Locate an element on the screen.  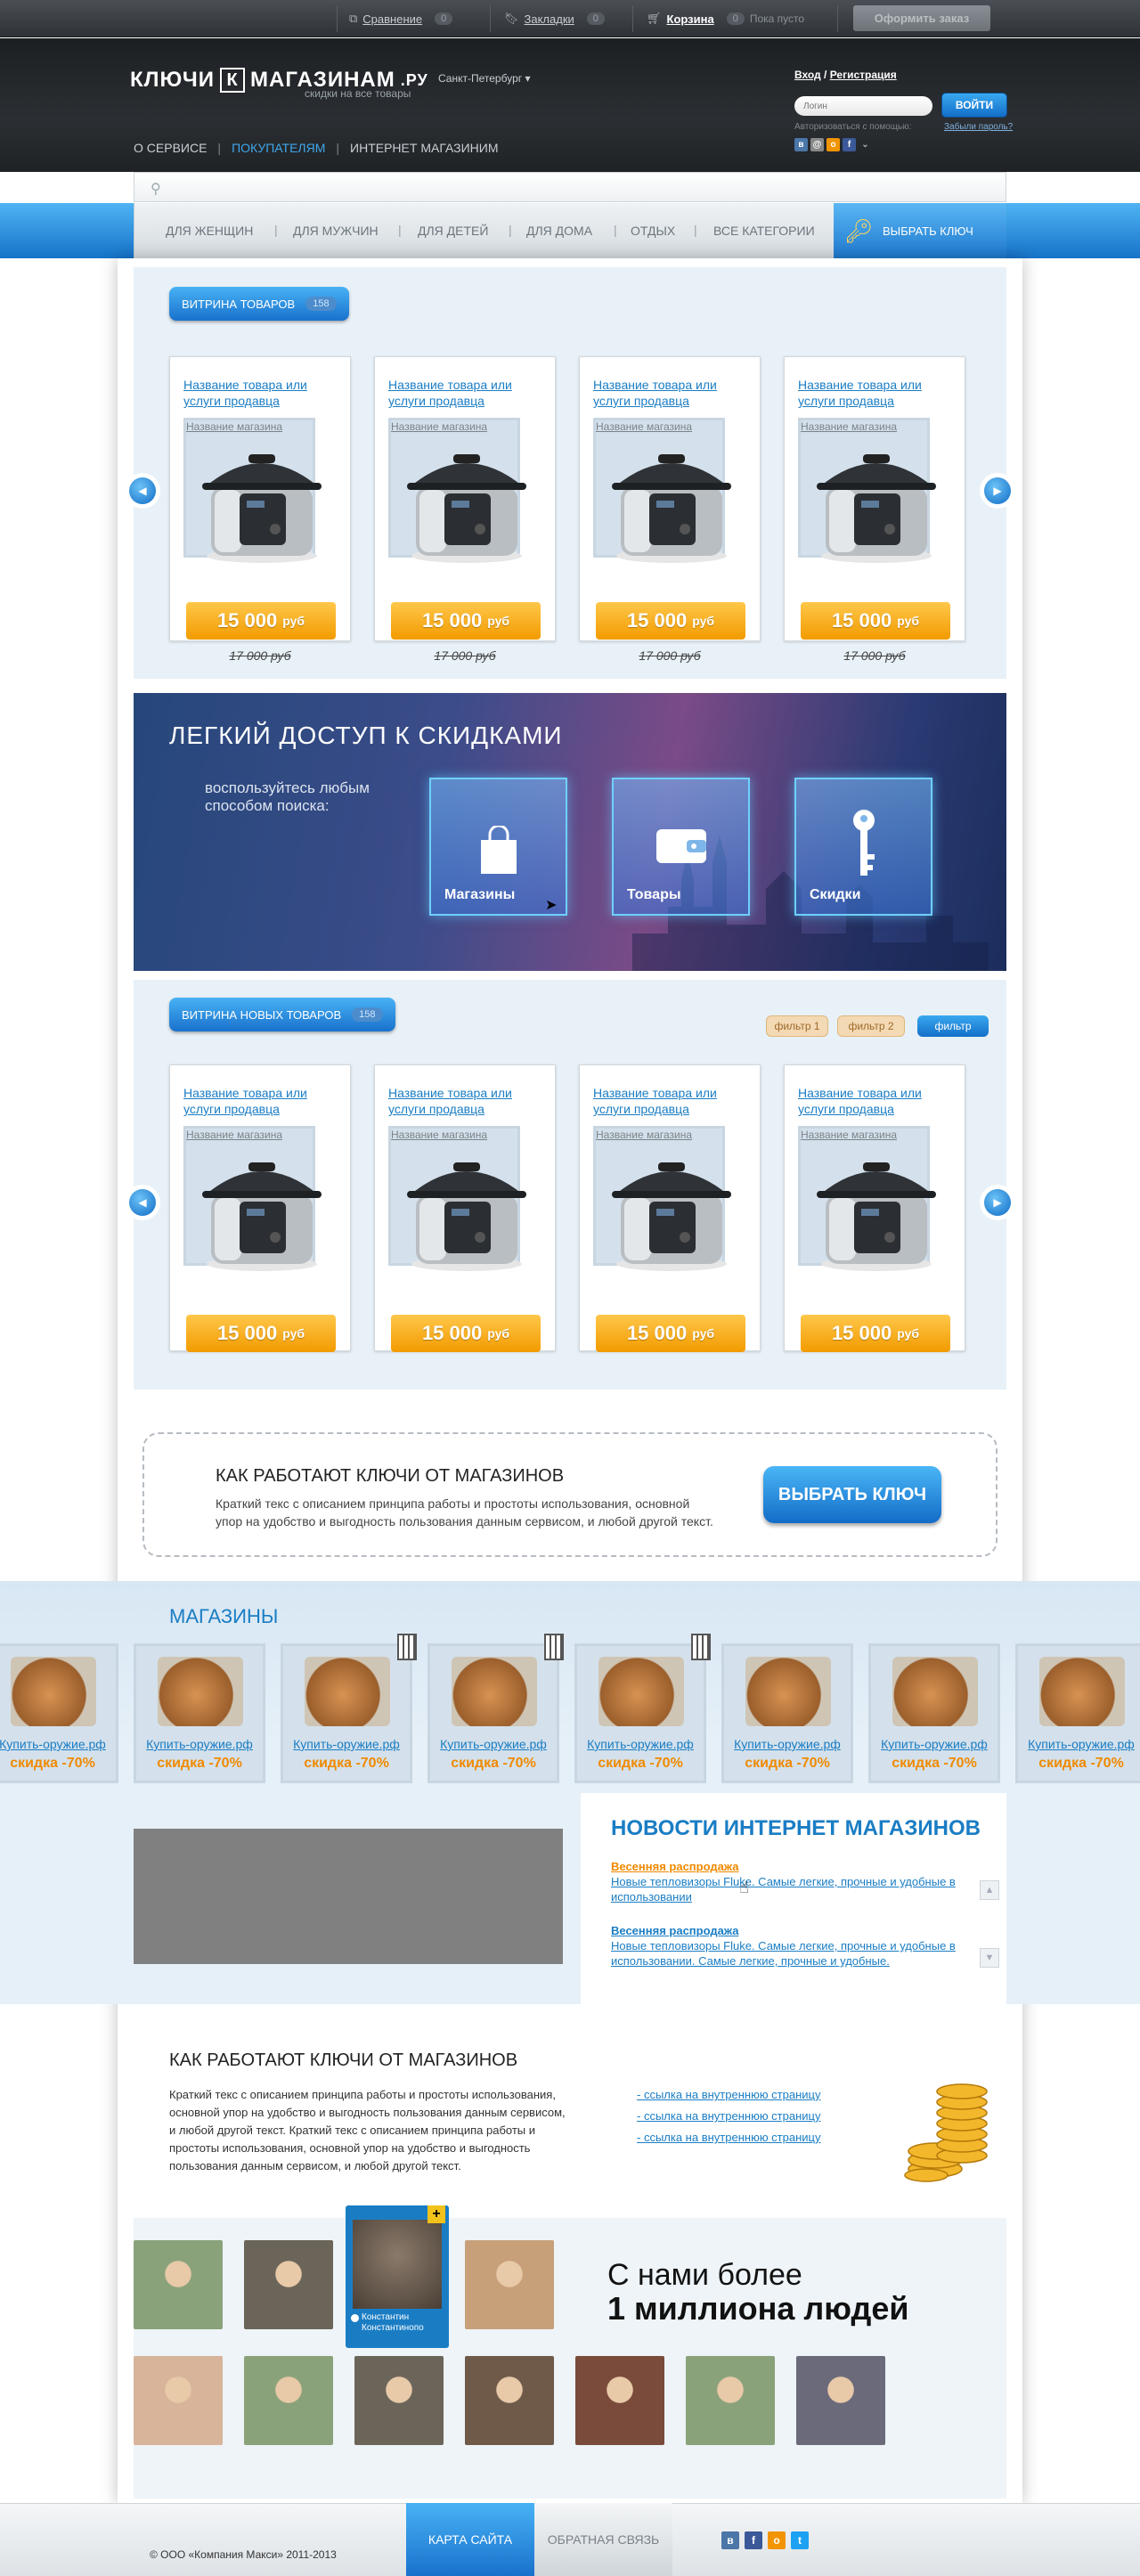
add-friend-button: + is located at coordinates (436, 2214).